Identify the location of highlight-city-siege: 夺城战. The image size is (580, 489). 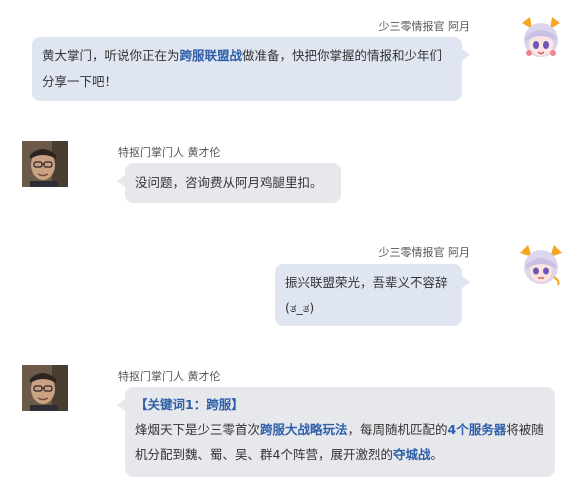
(411, 454).